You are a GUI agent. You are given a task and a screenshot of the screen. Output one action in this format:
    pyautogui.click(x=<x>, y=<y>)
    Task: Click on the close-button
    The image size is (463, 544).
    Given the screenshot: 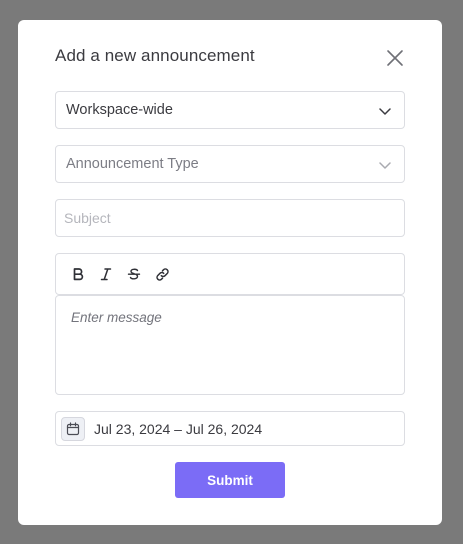 What is the action you would take?
    pyautogui.click(x=395, y=58)
    